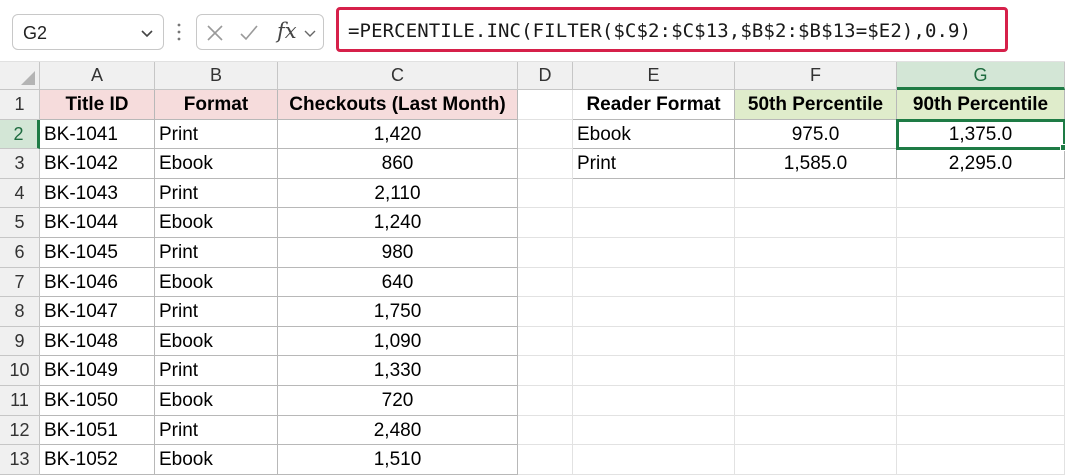  Describe the element at coordinates (20, 460) in the screenshot. I see `row-header-13: 13` at that location.